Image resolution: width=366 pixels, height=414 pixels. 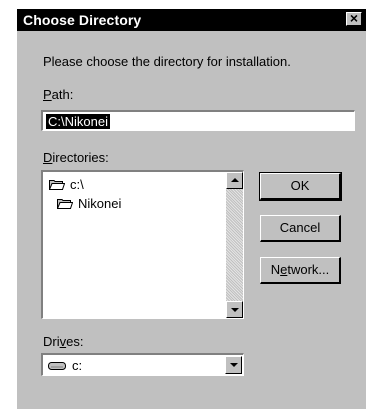 I want to click on path-label: Path:, so click(x=58, y=94).